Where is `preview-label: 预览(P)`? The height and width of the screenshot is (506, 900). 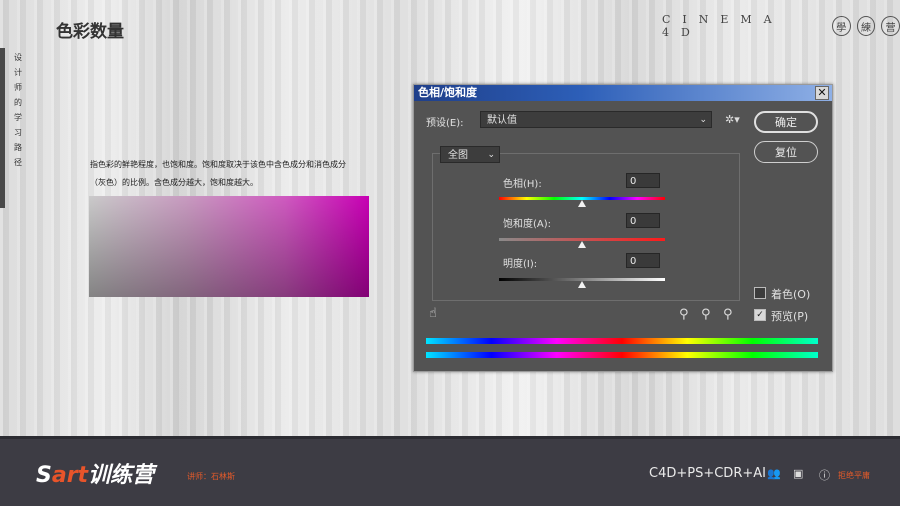
preview-label: 预览(P) is located at coordinates (790, 316).